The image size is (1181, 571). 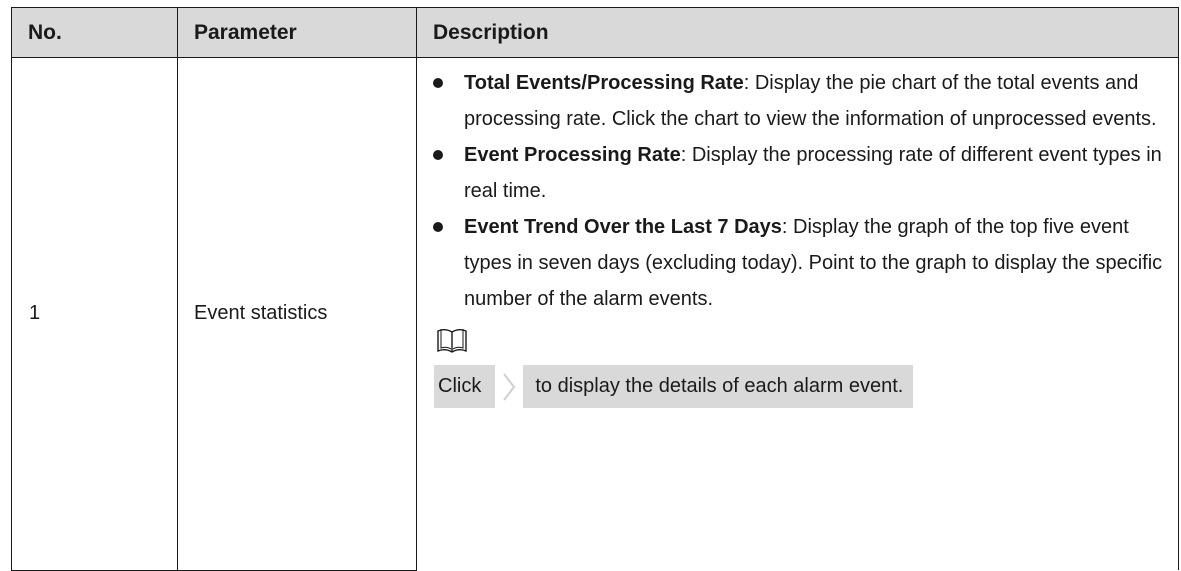 I want to click on row-number: 1, so click(x=94, y=314).